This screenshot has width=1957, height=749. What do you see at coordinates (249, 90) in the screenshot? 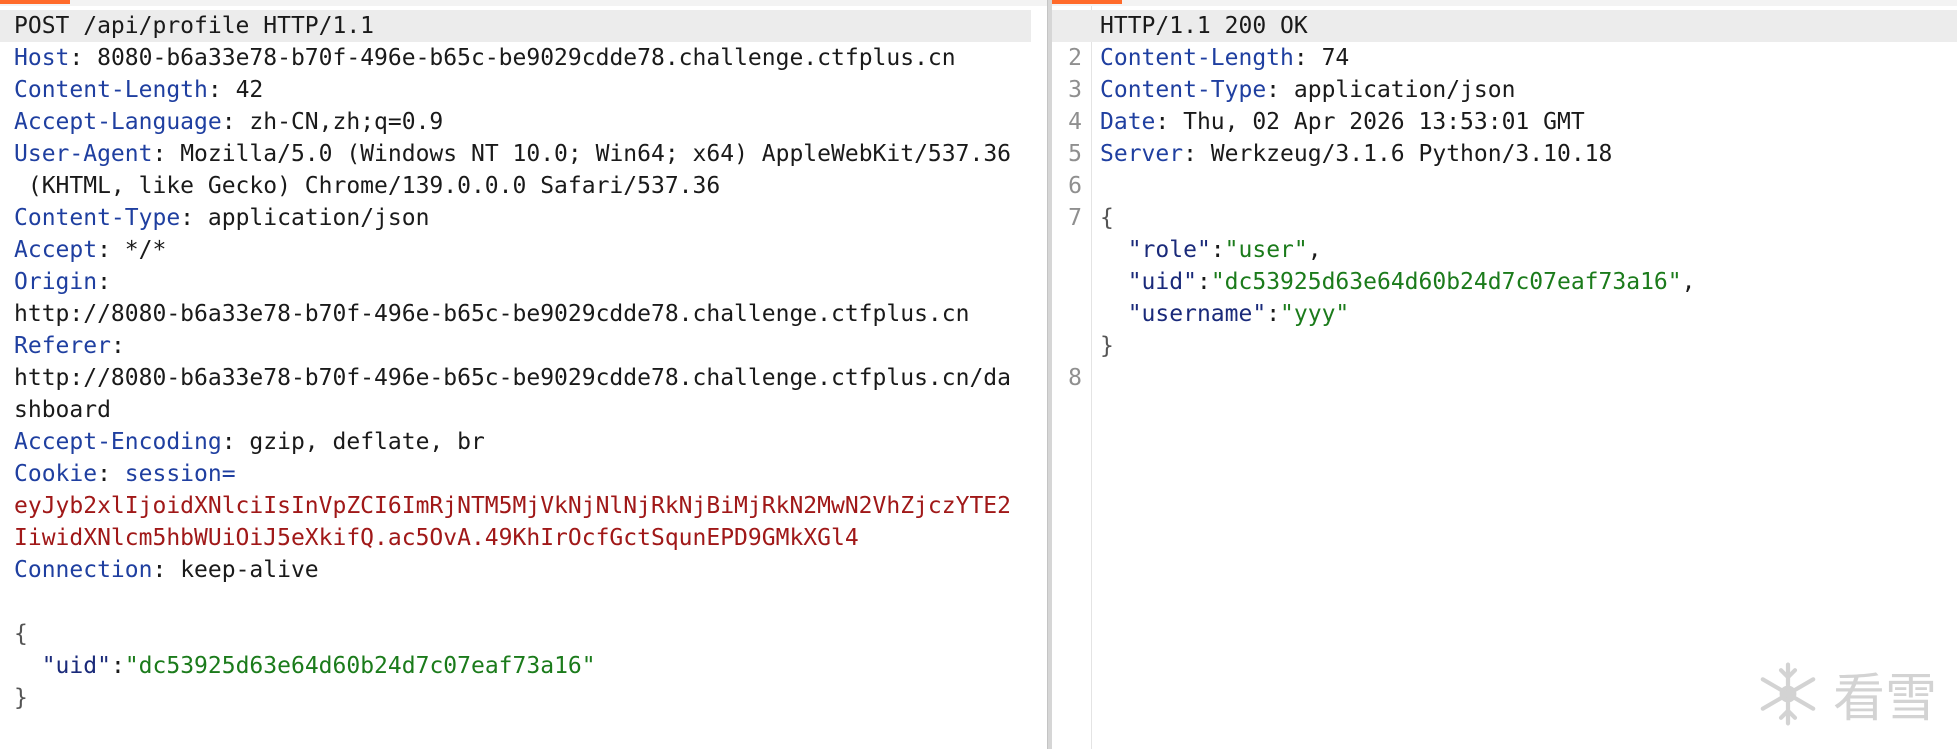
I see `header-value: 42` at bounding box center [249, 90].